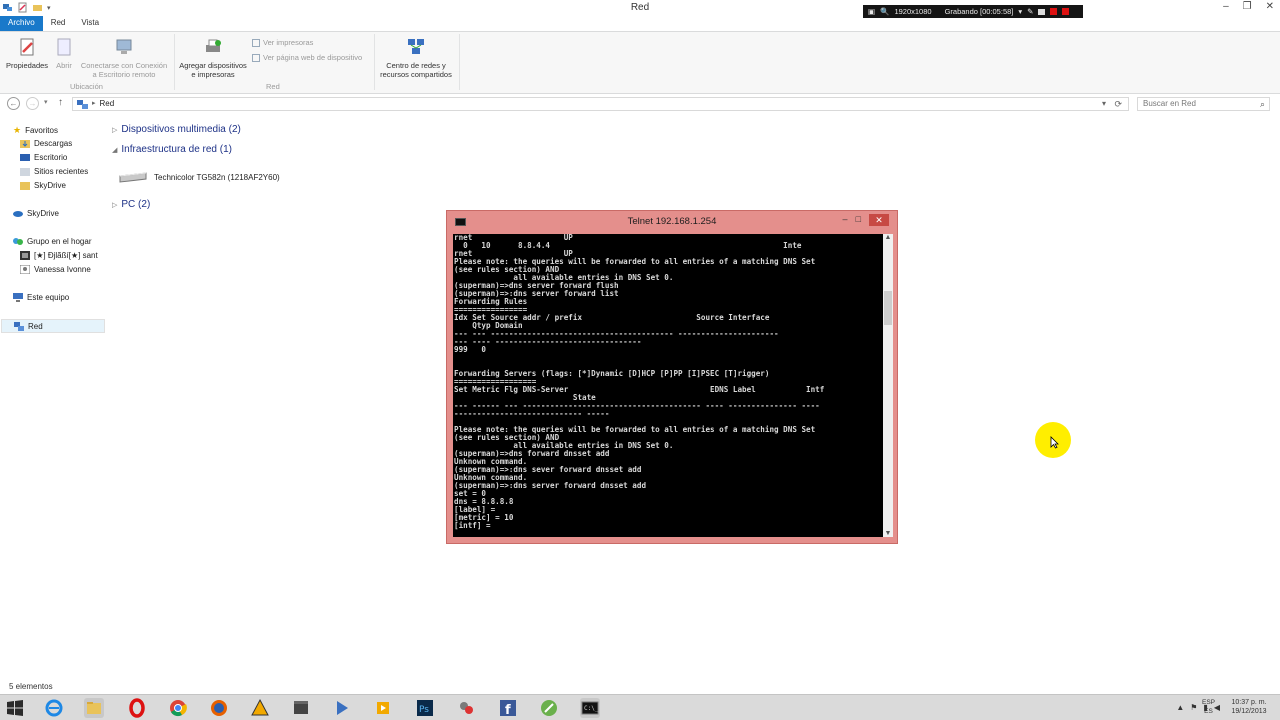  I want to click on svg-text: C:\_, so click(591, 708).